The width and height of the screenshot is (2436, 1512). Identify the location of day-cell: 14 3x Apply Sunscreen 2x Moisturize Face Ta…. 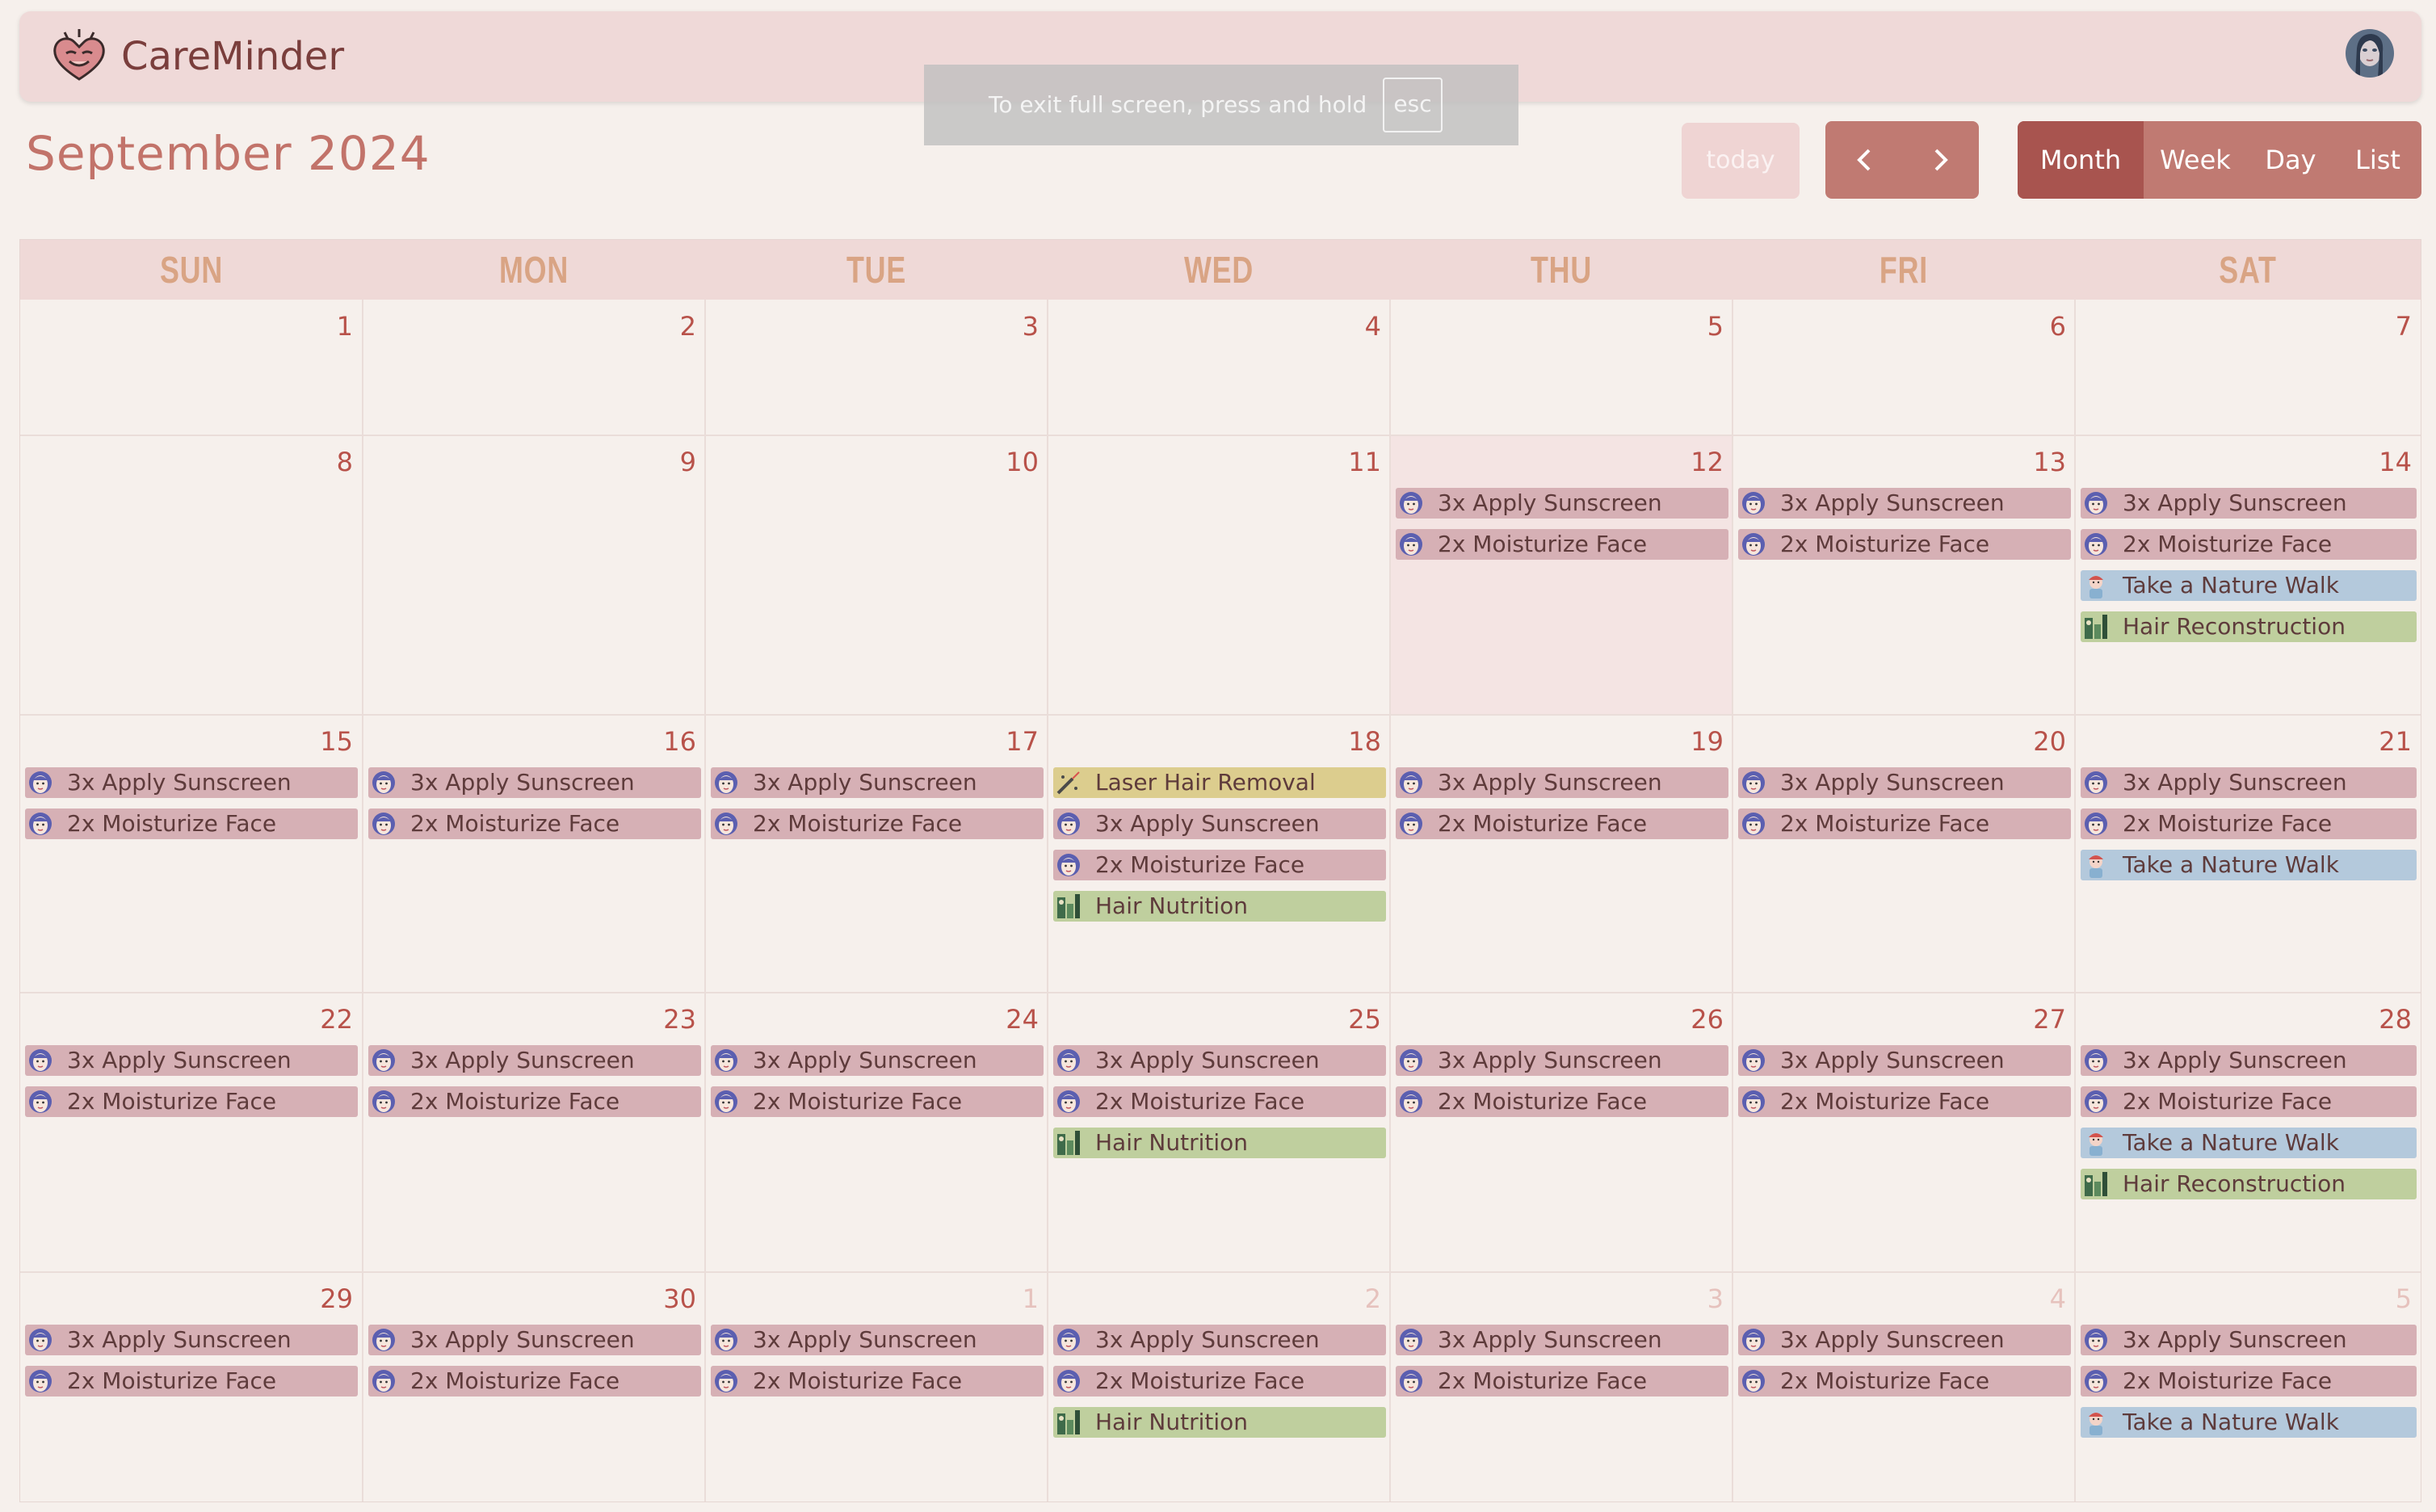
(2248, 575).